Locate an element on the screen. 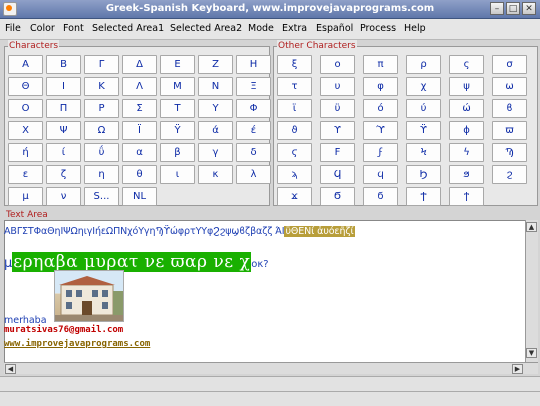 The image size is (540, 406). other-characters-key: ς is located at coordinates (466, 64).